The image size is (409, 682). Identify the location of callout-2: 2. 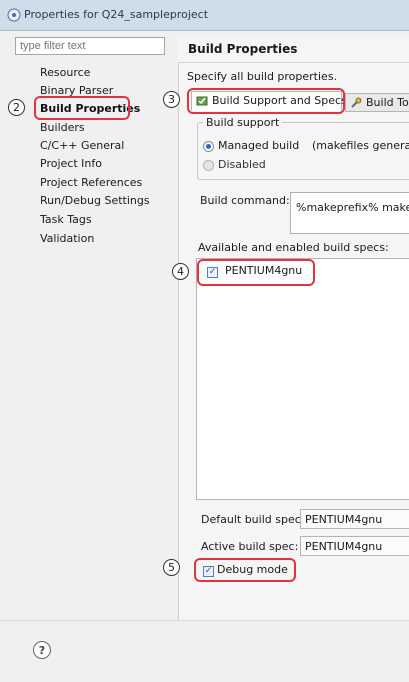
(16, 107).